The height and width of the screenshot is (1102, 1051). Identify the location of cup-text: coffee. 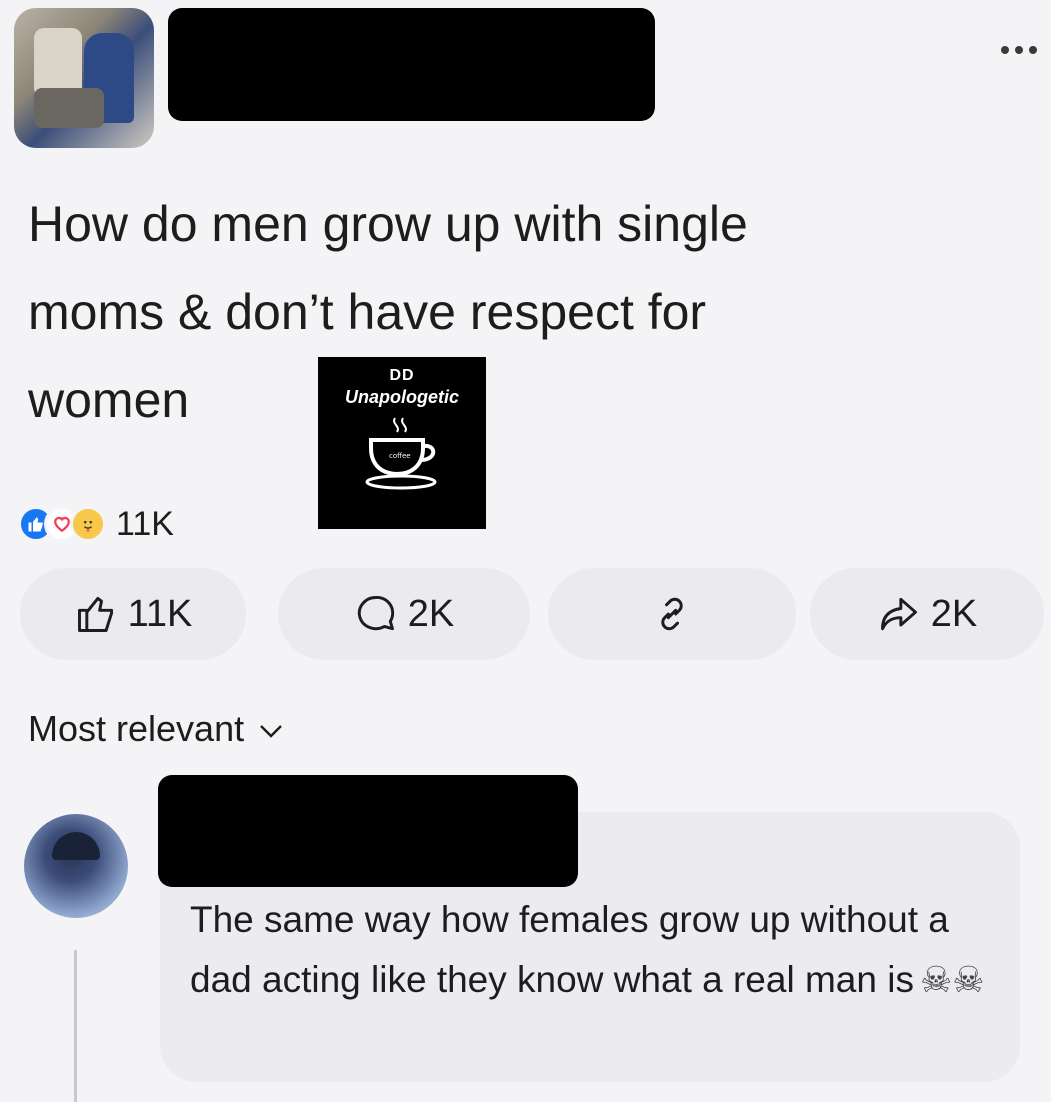
(400, 456).